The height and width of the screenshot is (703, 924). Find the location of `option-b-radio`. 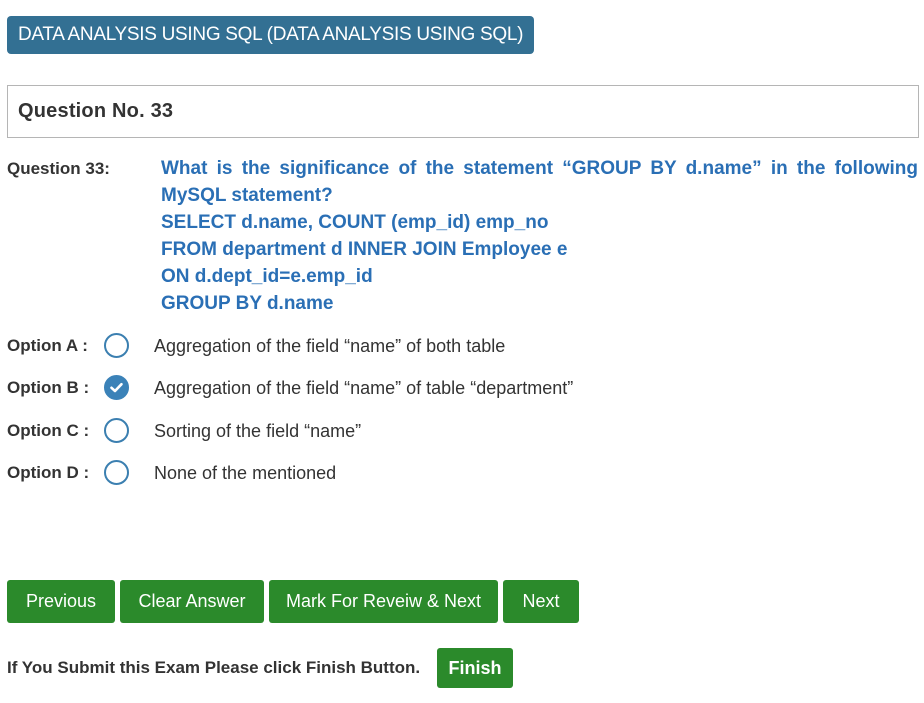

option-b-radio is located at coordinates (116, 387).